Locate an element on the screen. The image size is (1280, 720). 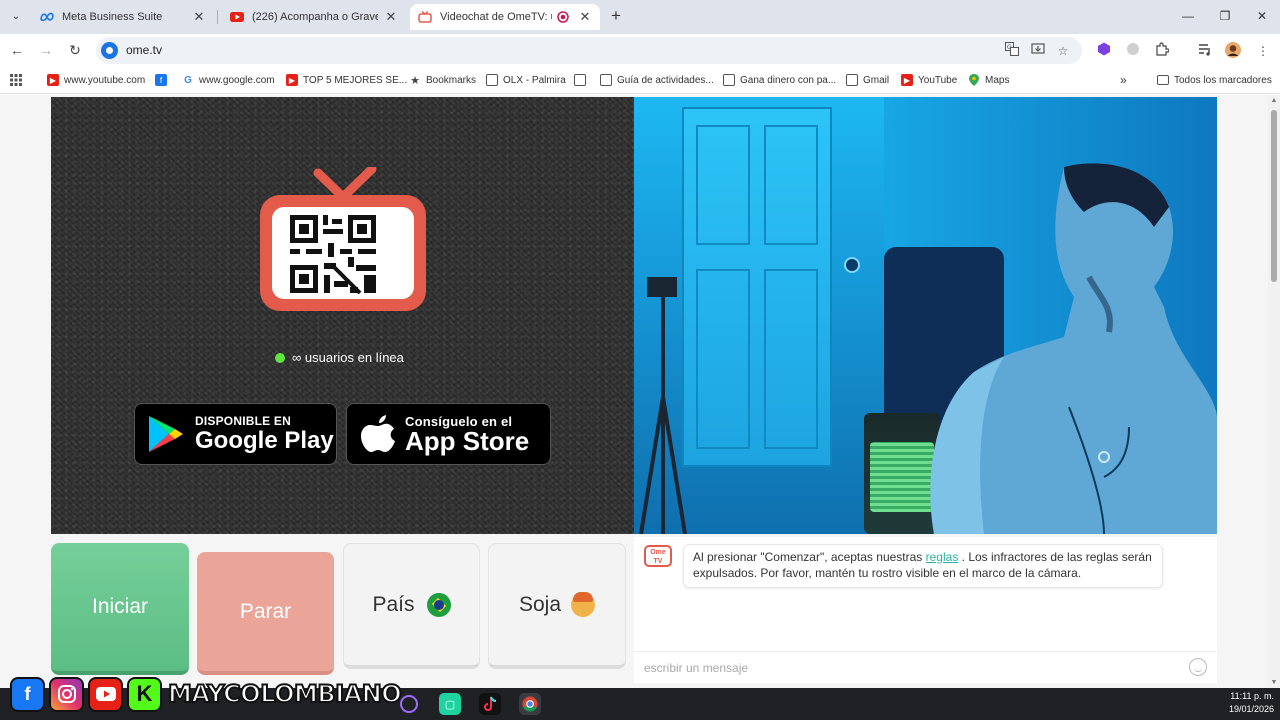
maps-pin-icon is located at coordinates (974, 80).